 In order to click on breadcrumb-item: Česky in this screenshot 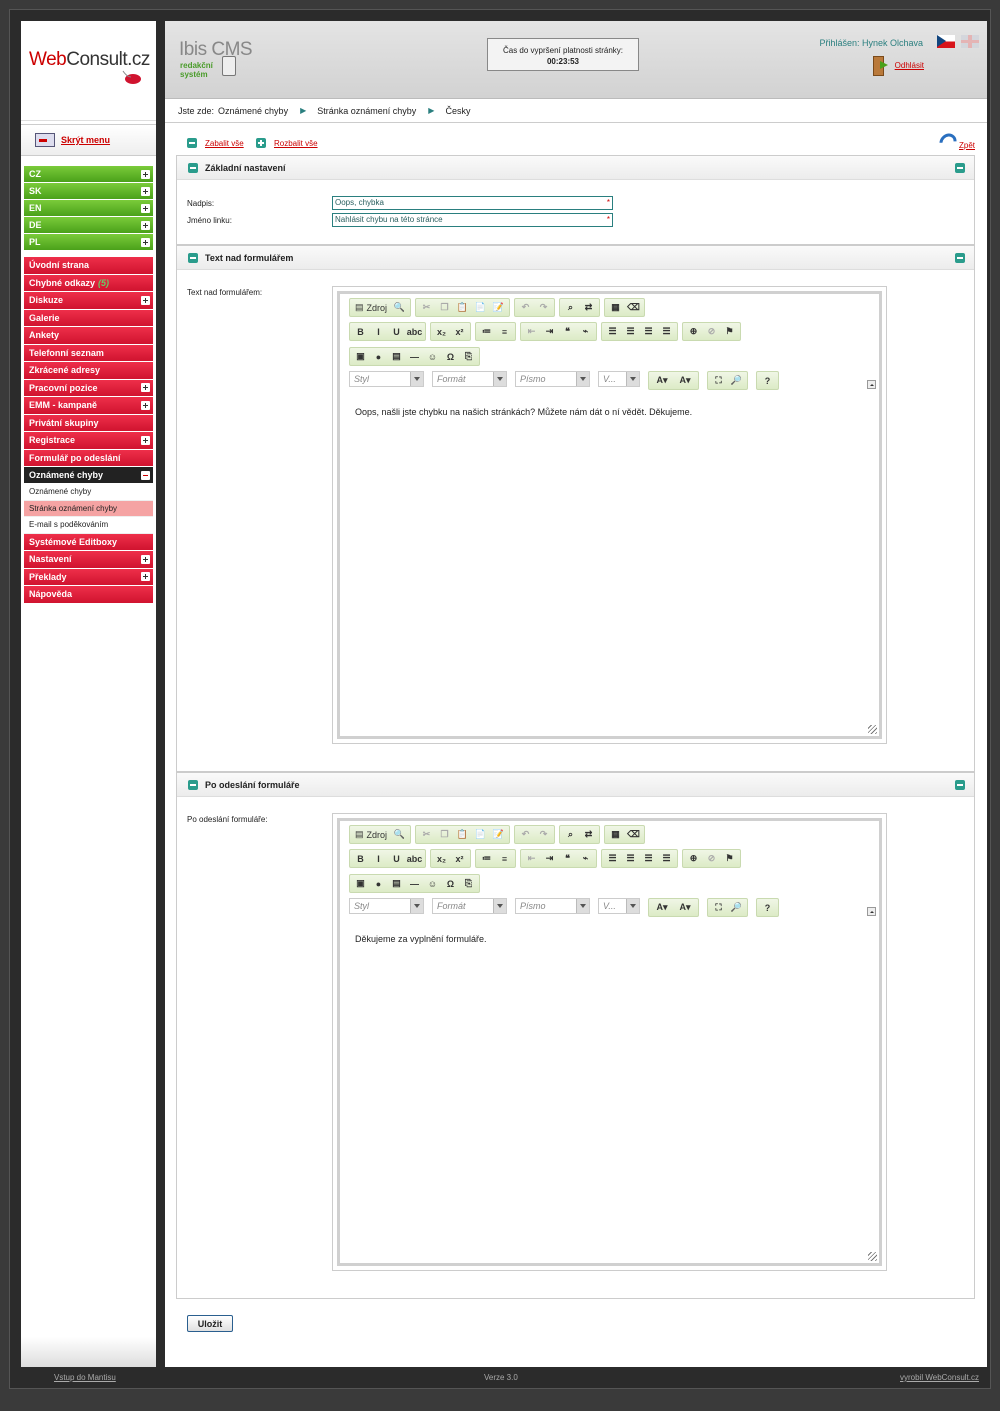, I will do `click(457, 111)`.